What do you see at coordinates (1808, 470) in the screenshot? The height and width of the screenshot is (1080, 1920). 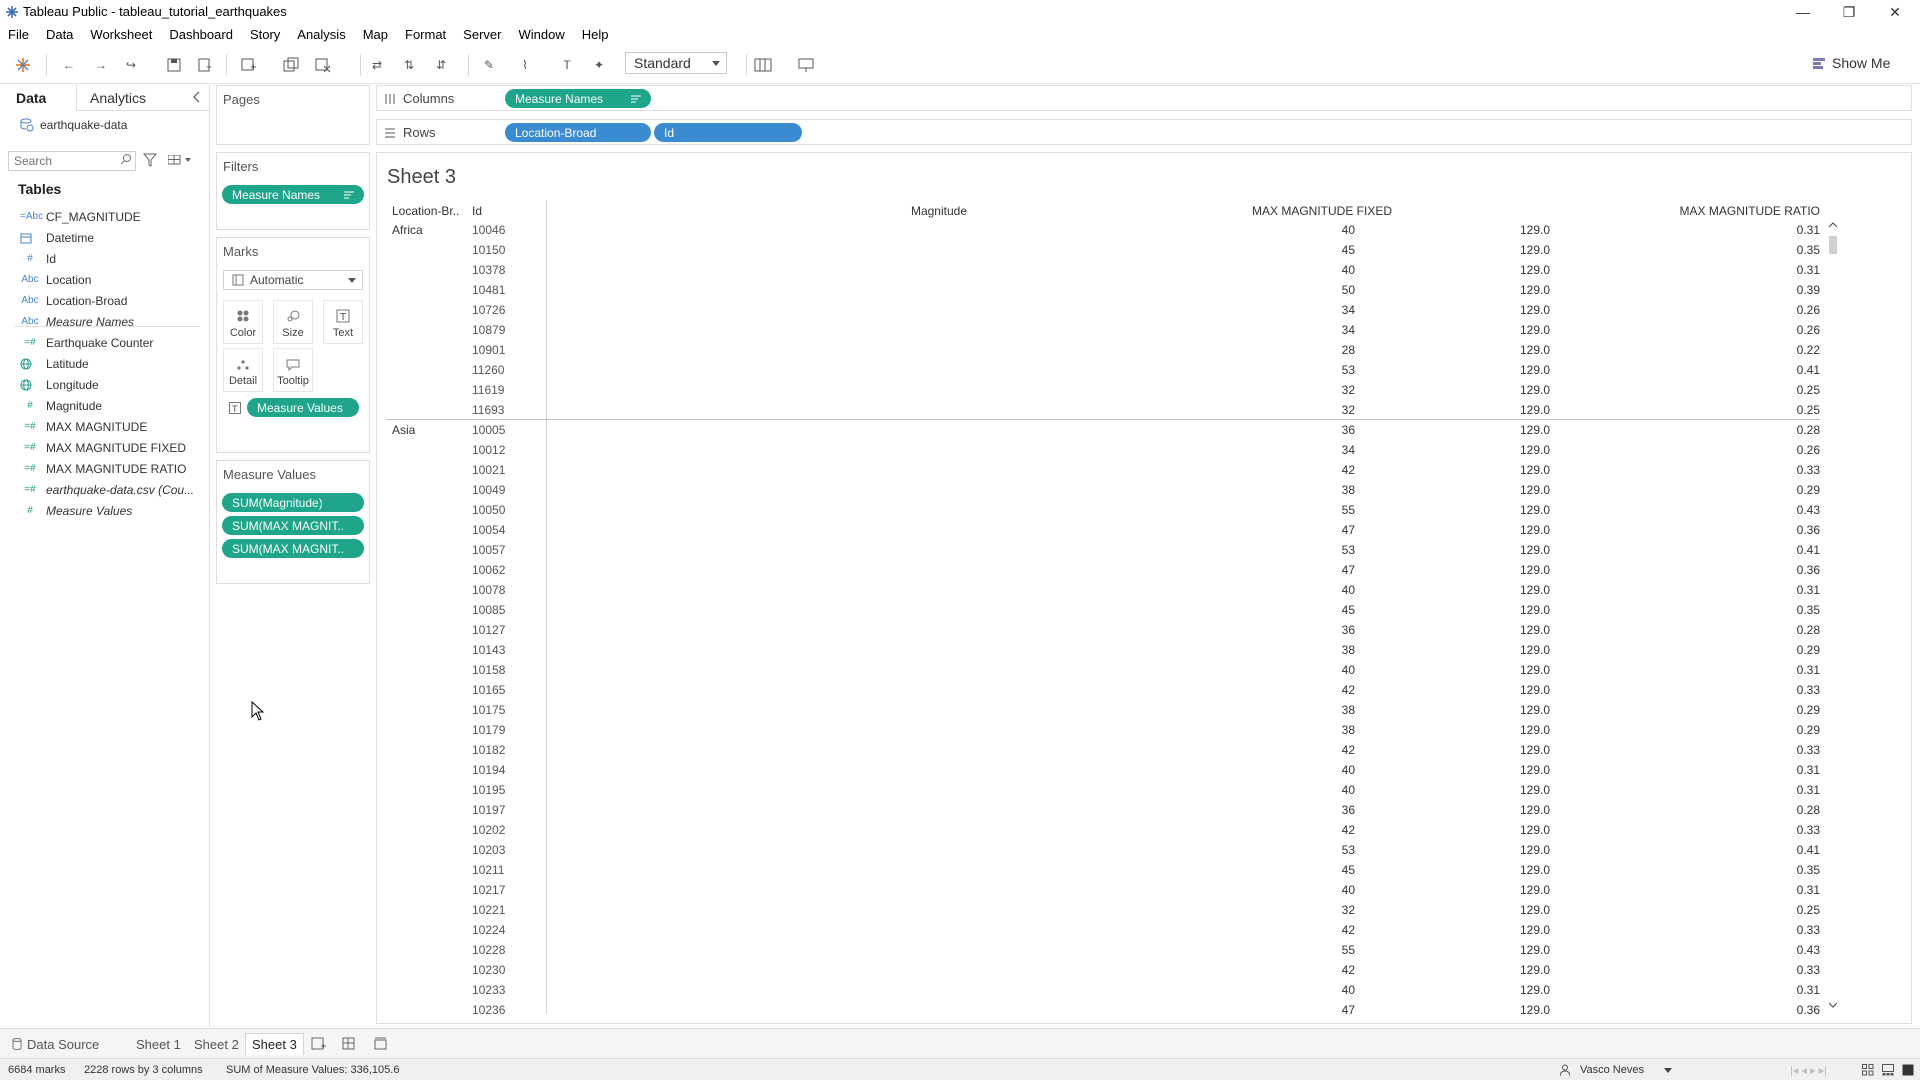 I see `cell-ratio: 0.33` at bounding box center [1808, 470].